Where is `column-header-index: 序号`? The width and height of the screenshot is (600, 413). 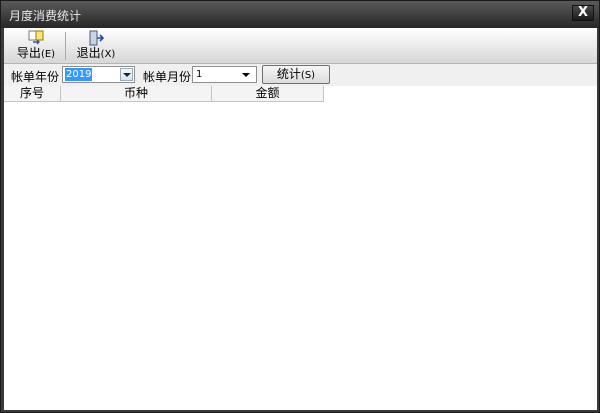
column-header-index: 序号 is located at coordinates (32, 94).